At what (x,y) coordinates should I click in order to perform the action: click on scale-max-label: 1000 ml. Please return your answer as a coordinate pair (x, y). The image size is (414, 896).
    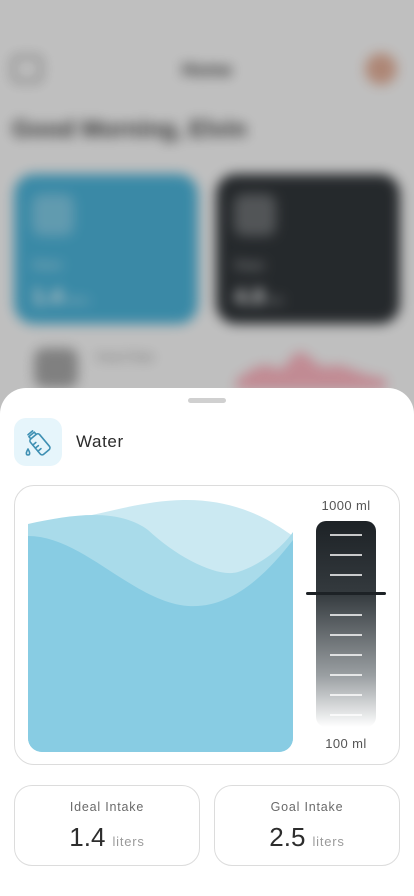
    Looking at the image, I should click on (346, 505).